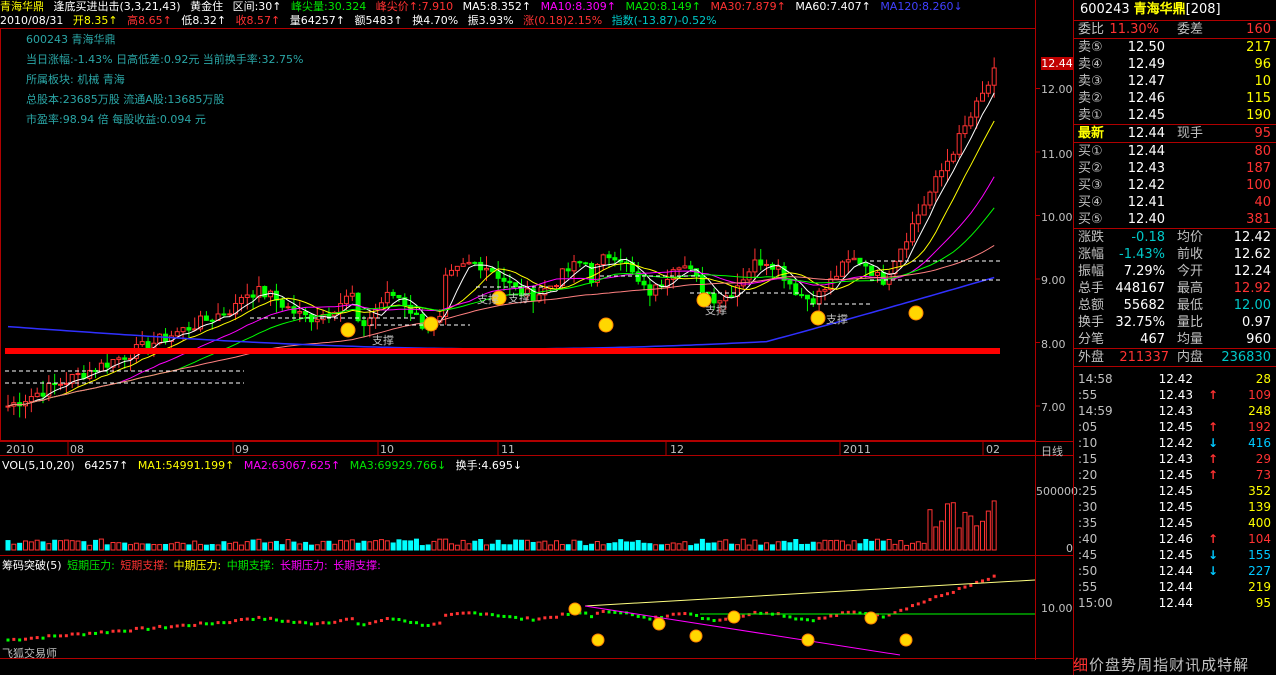 The height and width of the screenshot is (675, 1276). I want to click on panel-tab: 指, so click(1160, 665).